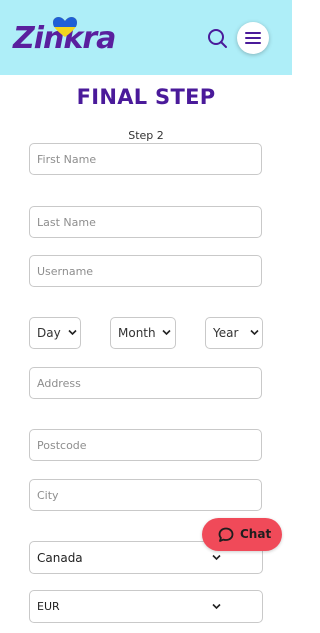 The image size is (320, 633). What do you see at coordinates (137, 333) in the screenshot?
I see `month-value: Month` at bounding box center [137, 333].